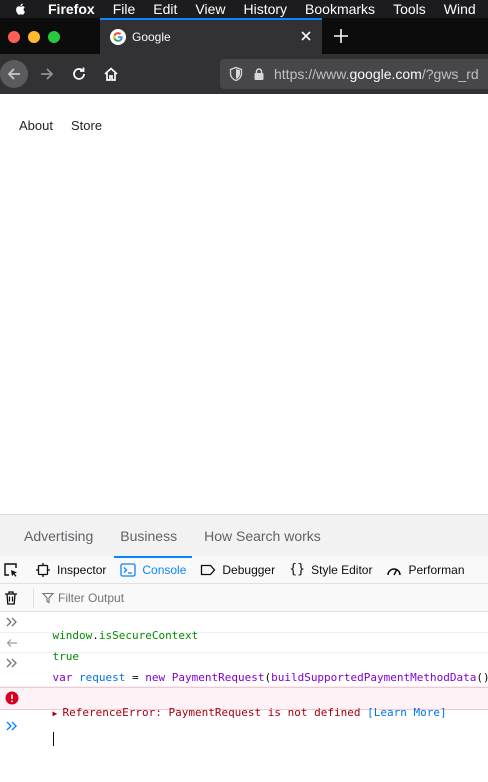  I want to click on home-icon, so click(111, 74).